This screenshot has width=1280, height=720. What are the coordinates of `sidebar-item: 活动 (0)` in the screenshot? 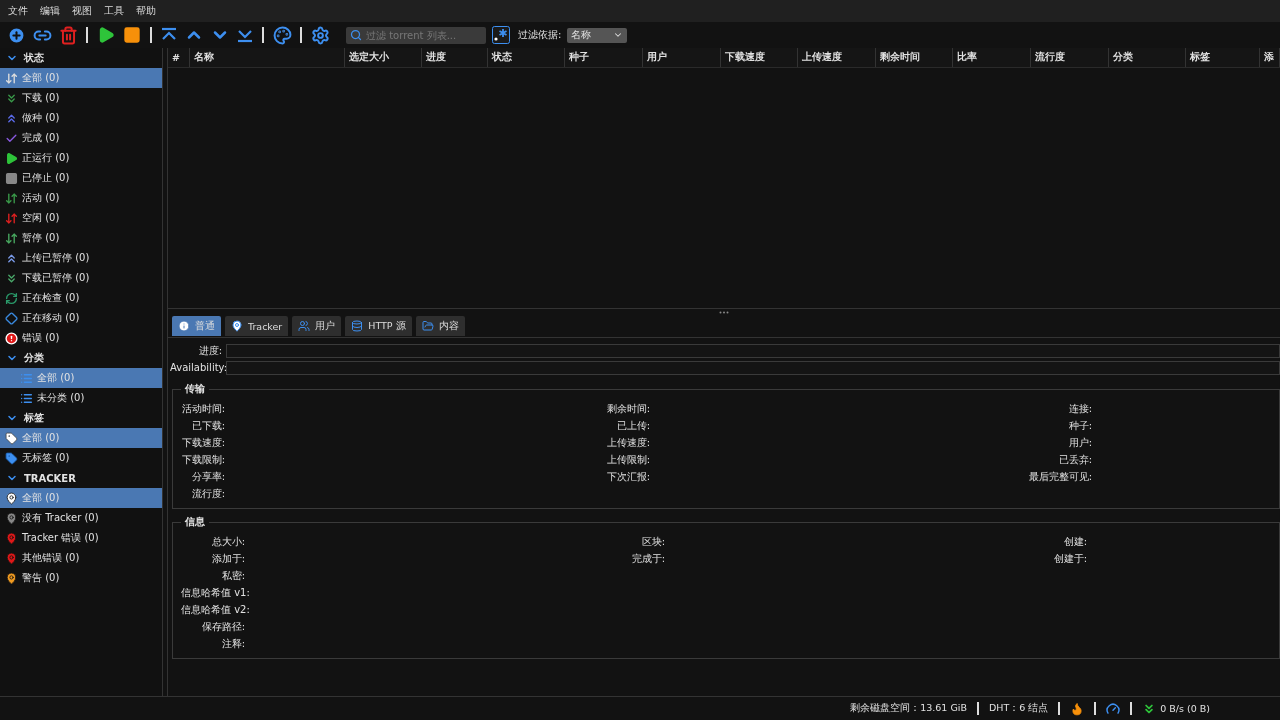 It's located at (81, 198).